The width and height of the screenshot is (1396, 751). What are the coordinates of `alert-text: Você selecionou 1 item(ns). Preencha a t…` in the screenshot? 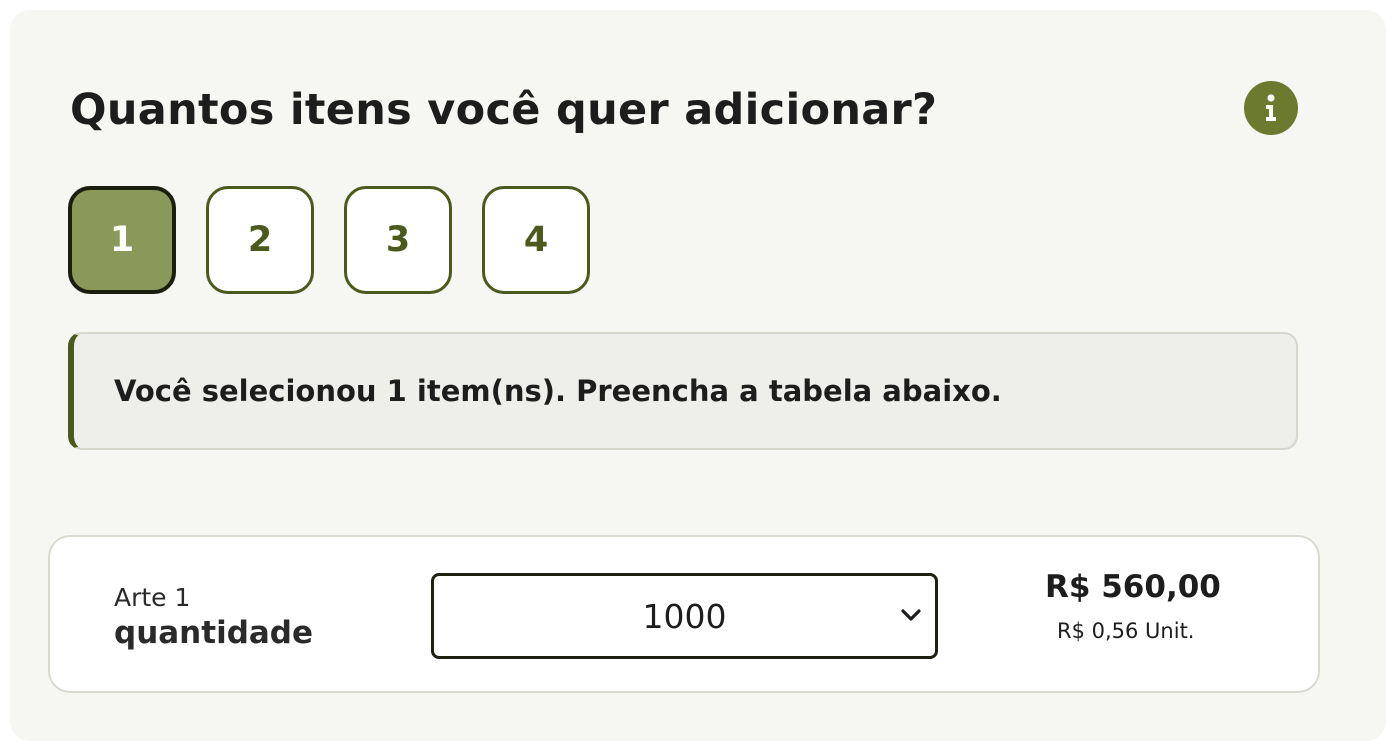 It's located at (558, 391).